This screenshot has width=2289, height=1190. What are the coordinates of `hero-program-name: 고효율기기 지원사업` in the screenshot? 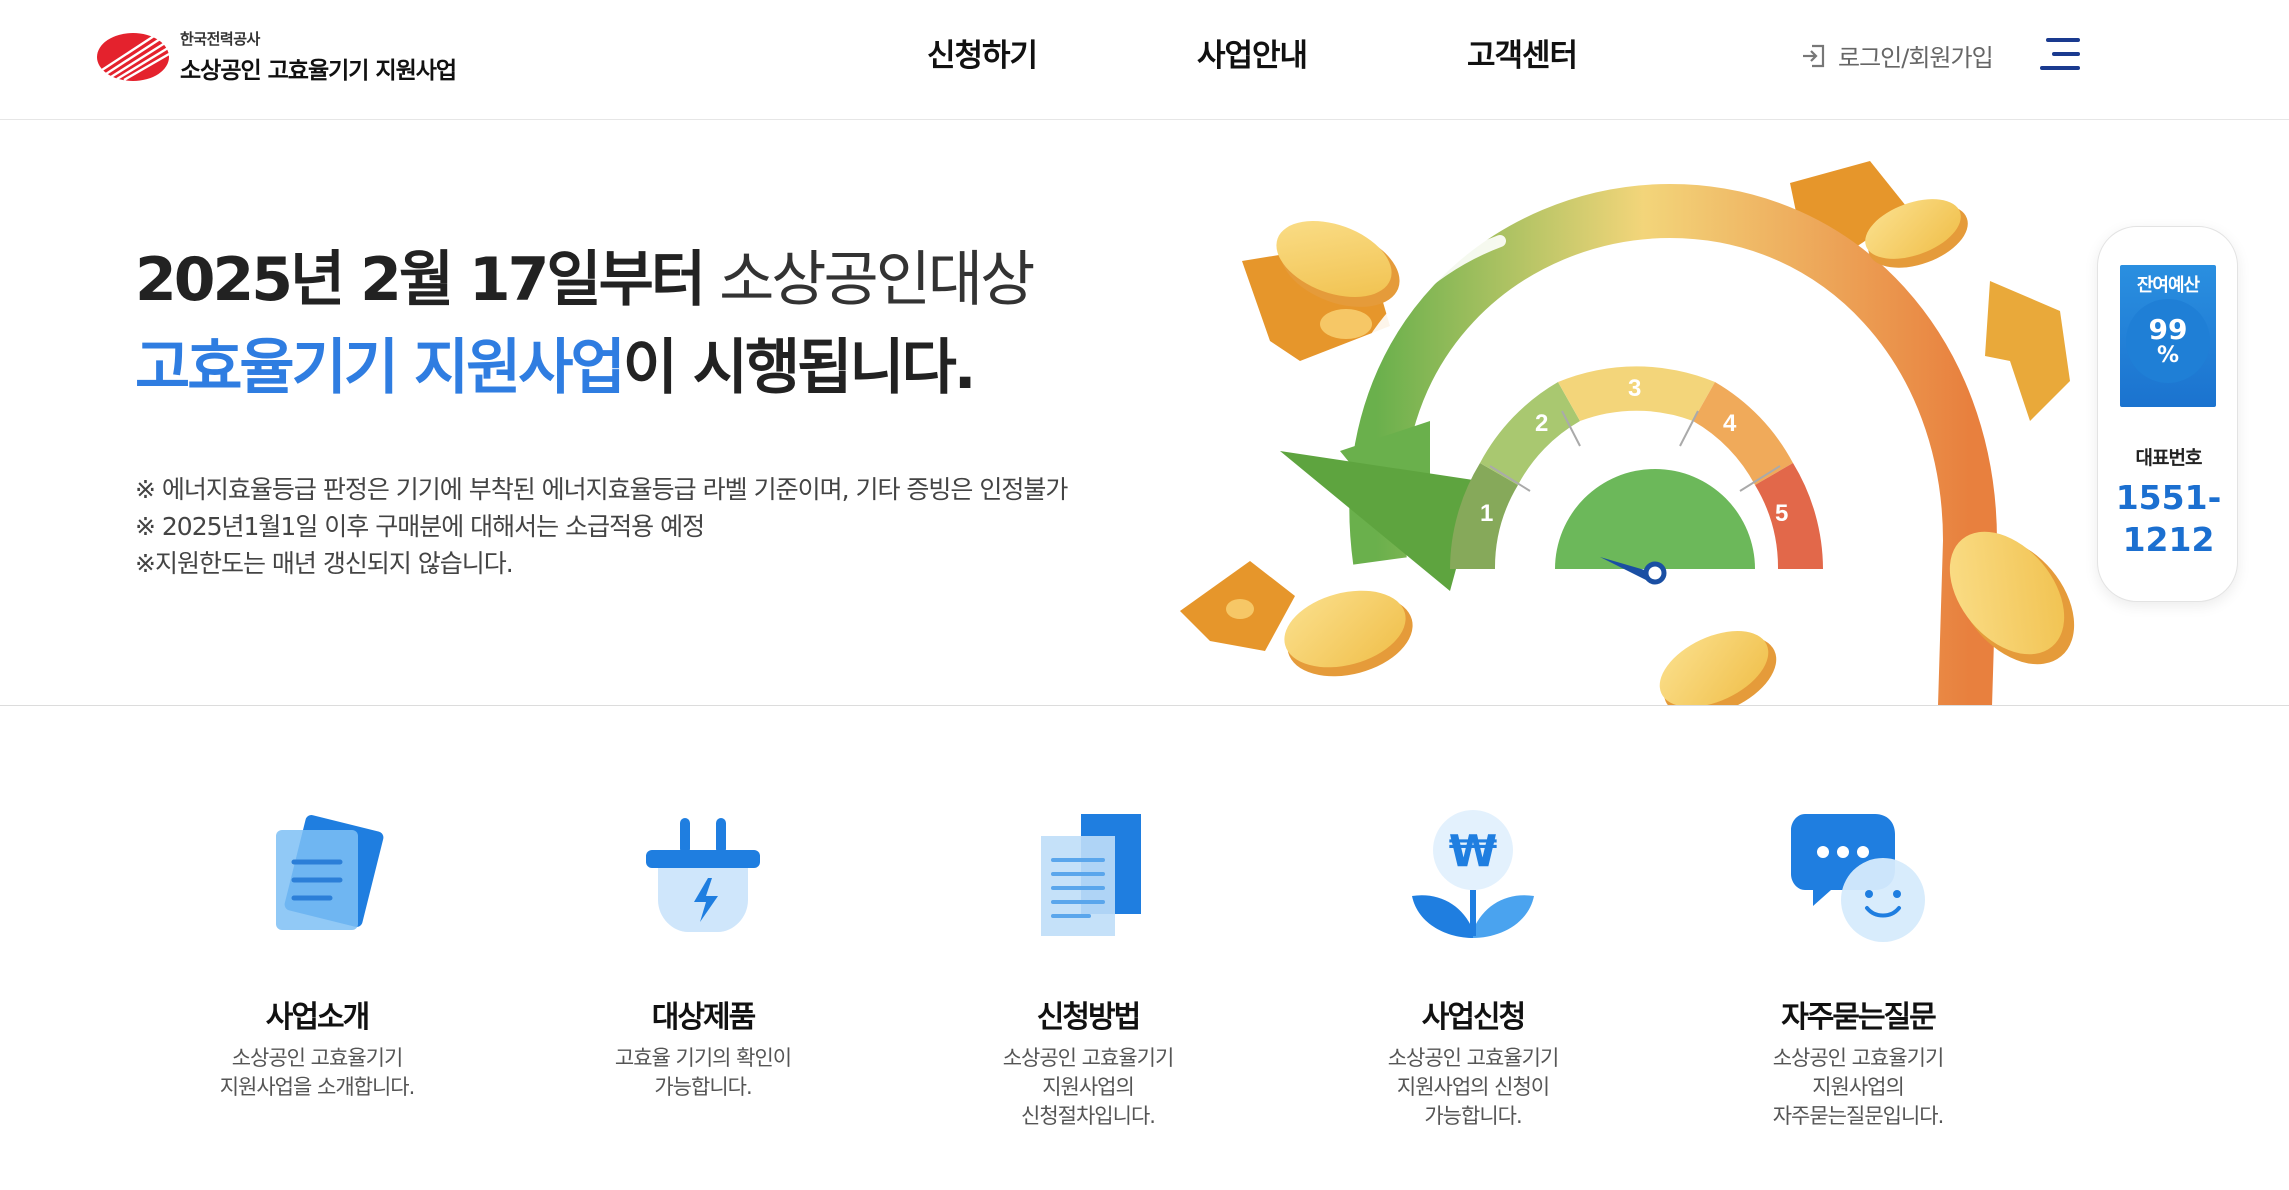 It's located at (380, 368).